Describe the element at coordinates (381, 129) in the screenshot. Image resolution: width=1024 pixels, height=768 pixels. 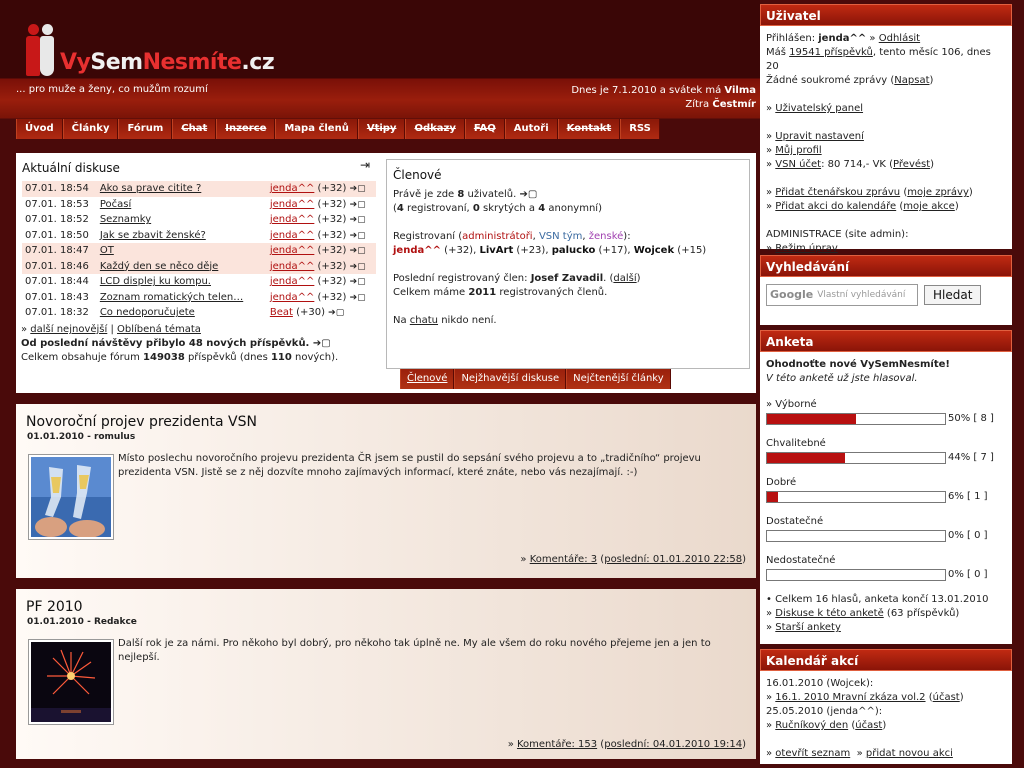
I see `nav-tab: Vtipy` at that location.